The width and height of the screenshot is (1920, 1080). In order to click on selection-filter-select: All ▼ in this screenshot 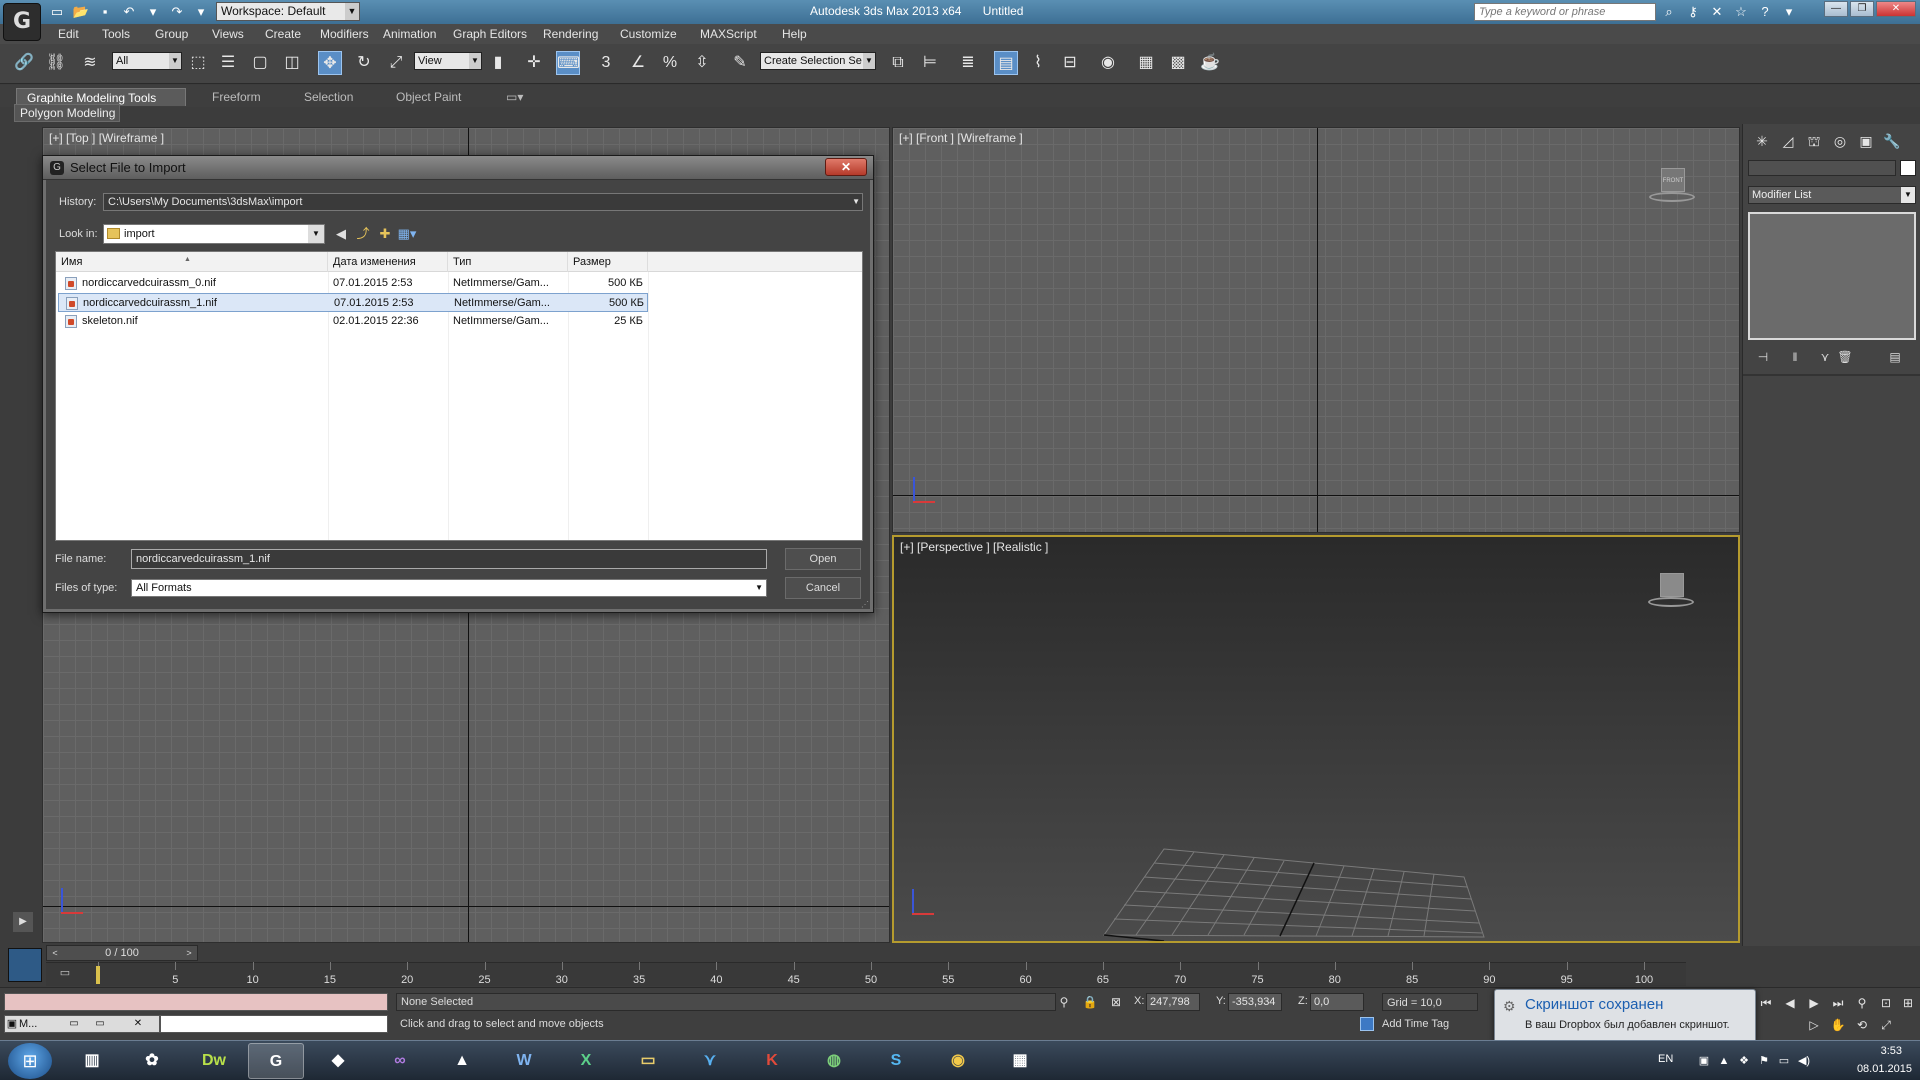, I will do `click(147, 61)`.